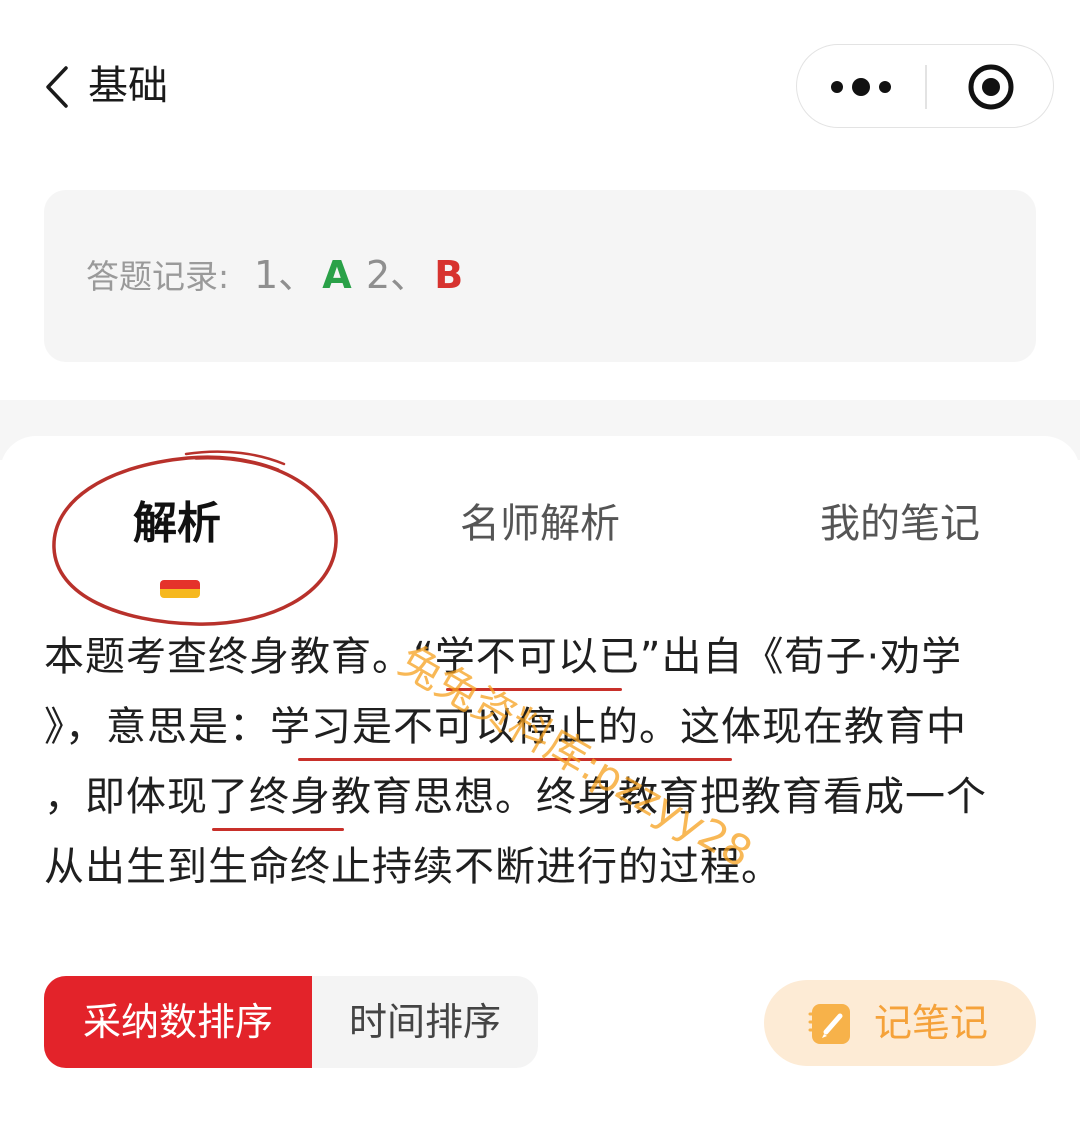 Image resolution: width=1080 pixels, height=1141 pixels. Describe the element at coordinates (503, 657) in the screenshot. I see `analysis-line: 本题考查终身教育。“学不可以已”出自《荀子·劝学` at that location.